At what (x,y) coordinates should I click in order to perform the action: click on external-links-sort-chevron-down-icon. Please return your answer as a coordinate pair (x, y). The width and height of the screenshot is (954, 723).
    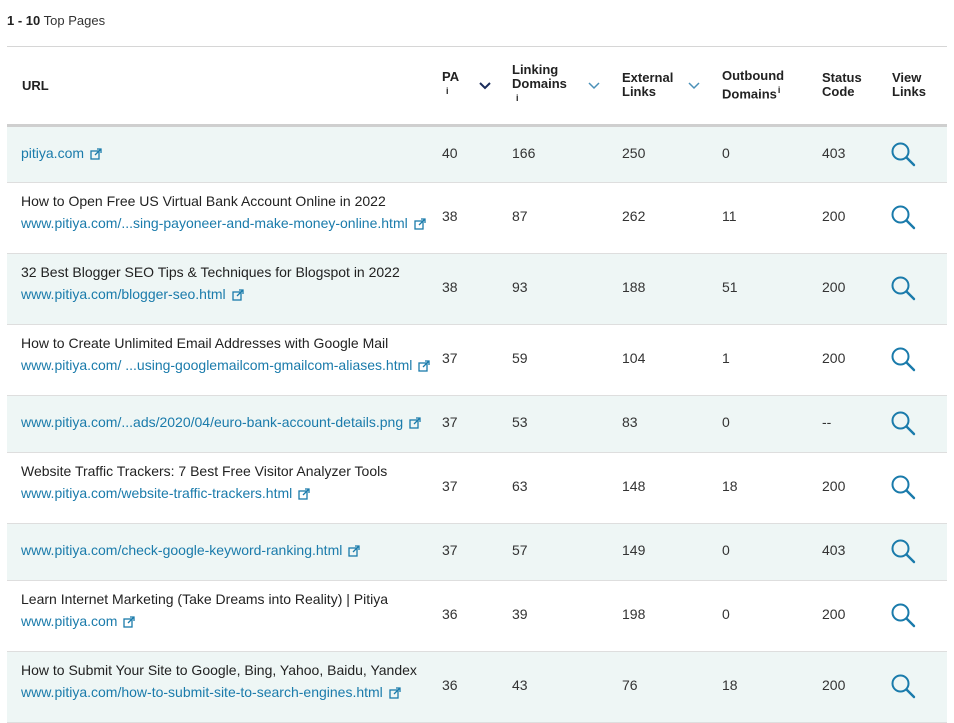
    Looking at the image, I should click on (694, 86).